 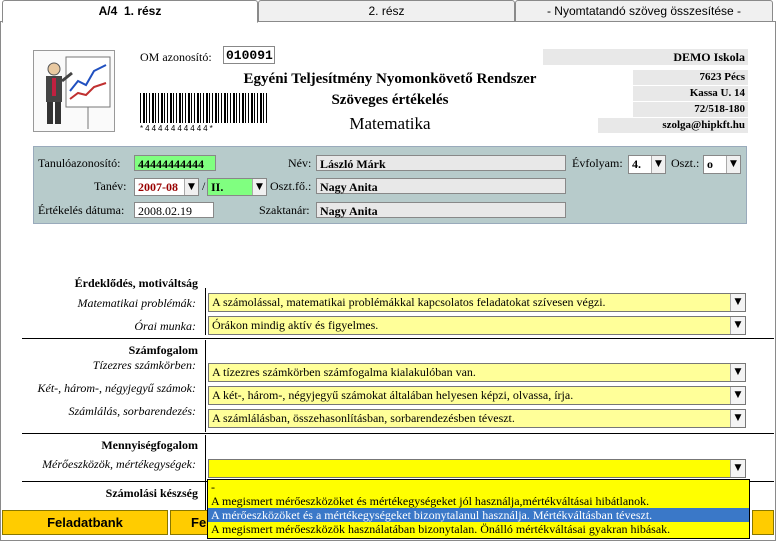 I want to click on teacher-label: Szaktanár:, so click(x=284, y=210).